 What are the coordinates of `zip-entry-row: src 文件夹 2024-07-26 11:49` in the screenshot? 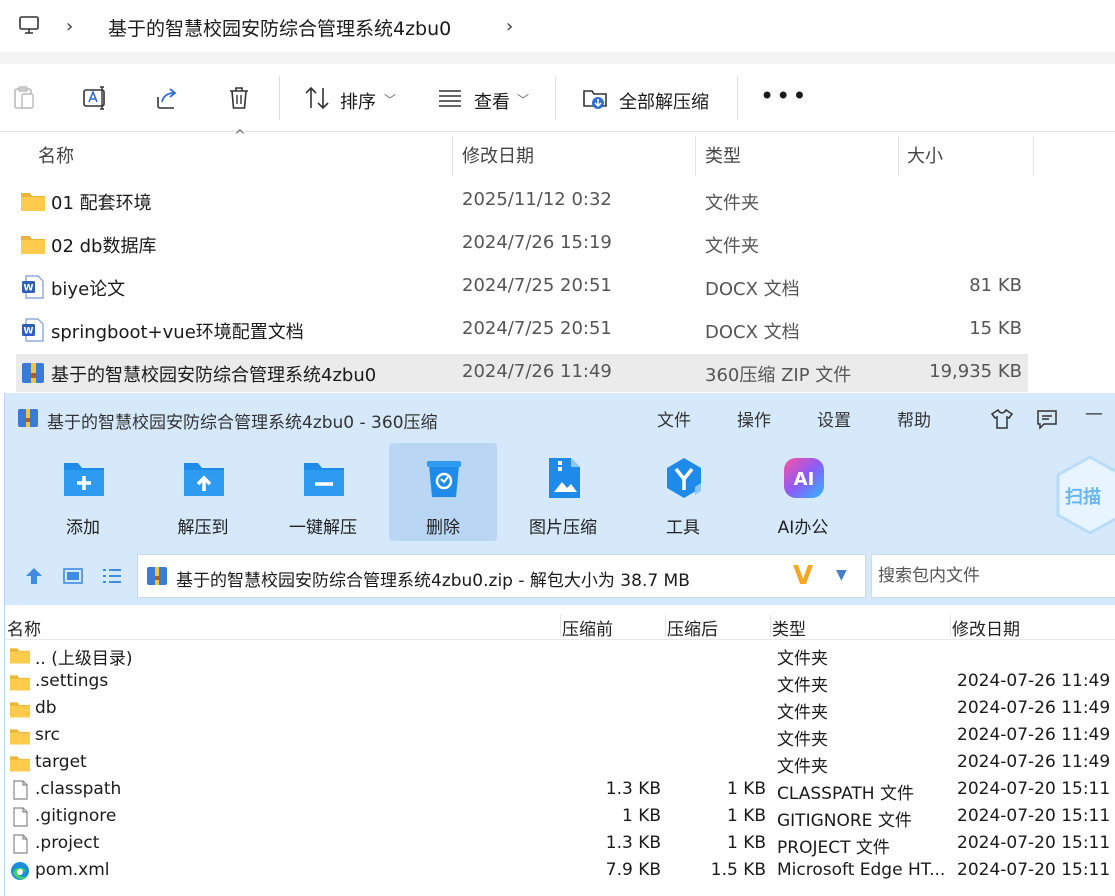 It's located at (560, 736).